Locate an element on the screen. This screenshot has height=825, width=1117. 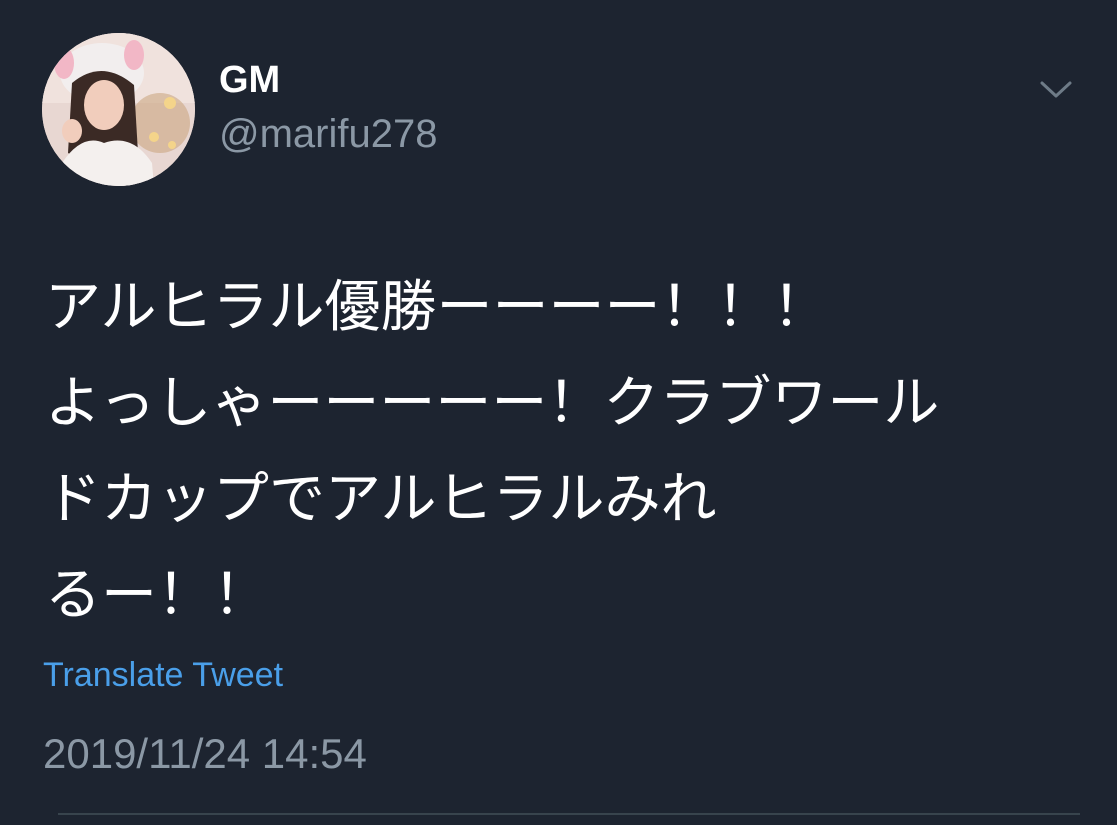
tweet-timestamp: 2019/11/24 14:54 is located at coordinates (205, 754).